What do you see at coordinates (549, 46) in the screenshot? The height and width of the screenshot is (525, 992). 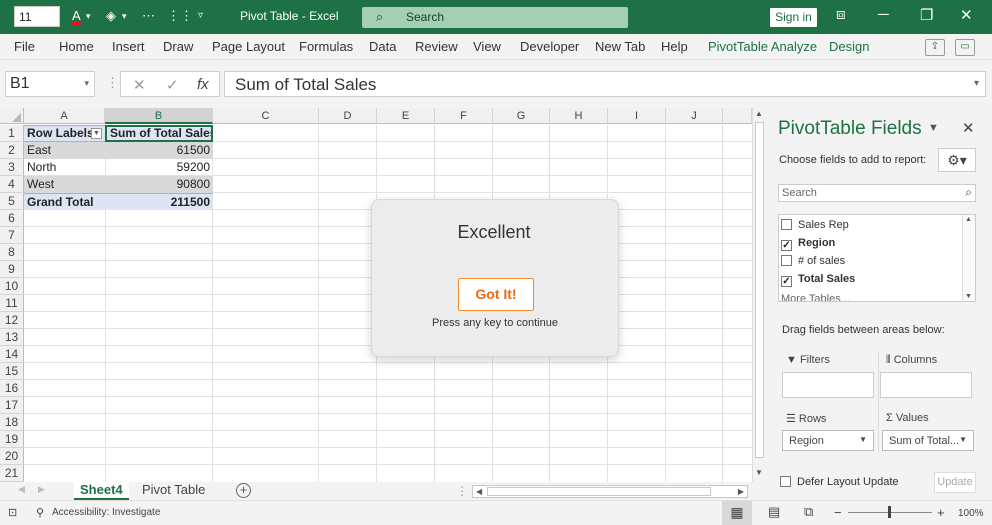 I see `tab-developer: Developer` at bounding box center [549, 46].